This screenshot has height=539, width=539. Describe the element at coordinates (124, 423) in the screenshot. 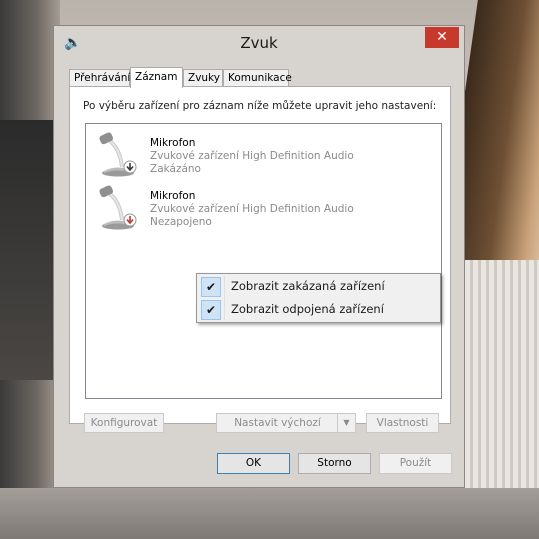

I see `configure-button: Konfigurovat` at that location.